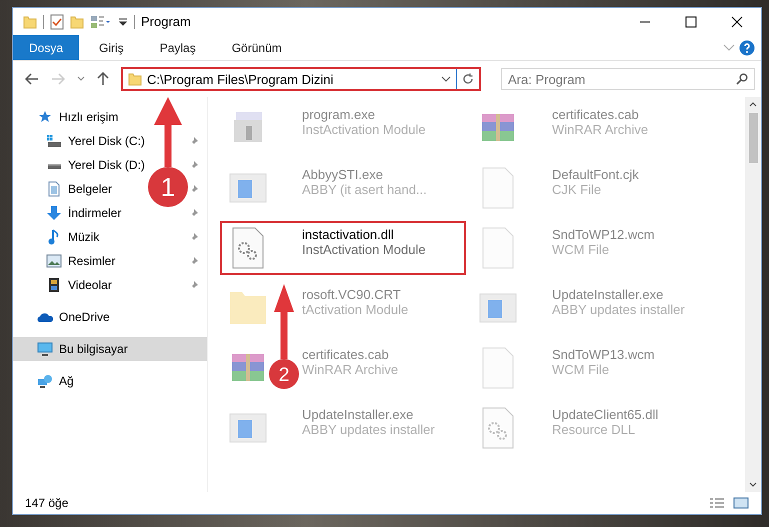 Image resolution: width=769 pixels, height=527 pixels. I want to click on sidebar-item: Ağ, so click(110, 381).